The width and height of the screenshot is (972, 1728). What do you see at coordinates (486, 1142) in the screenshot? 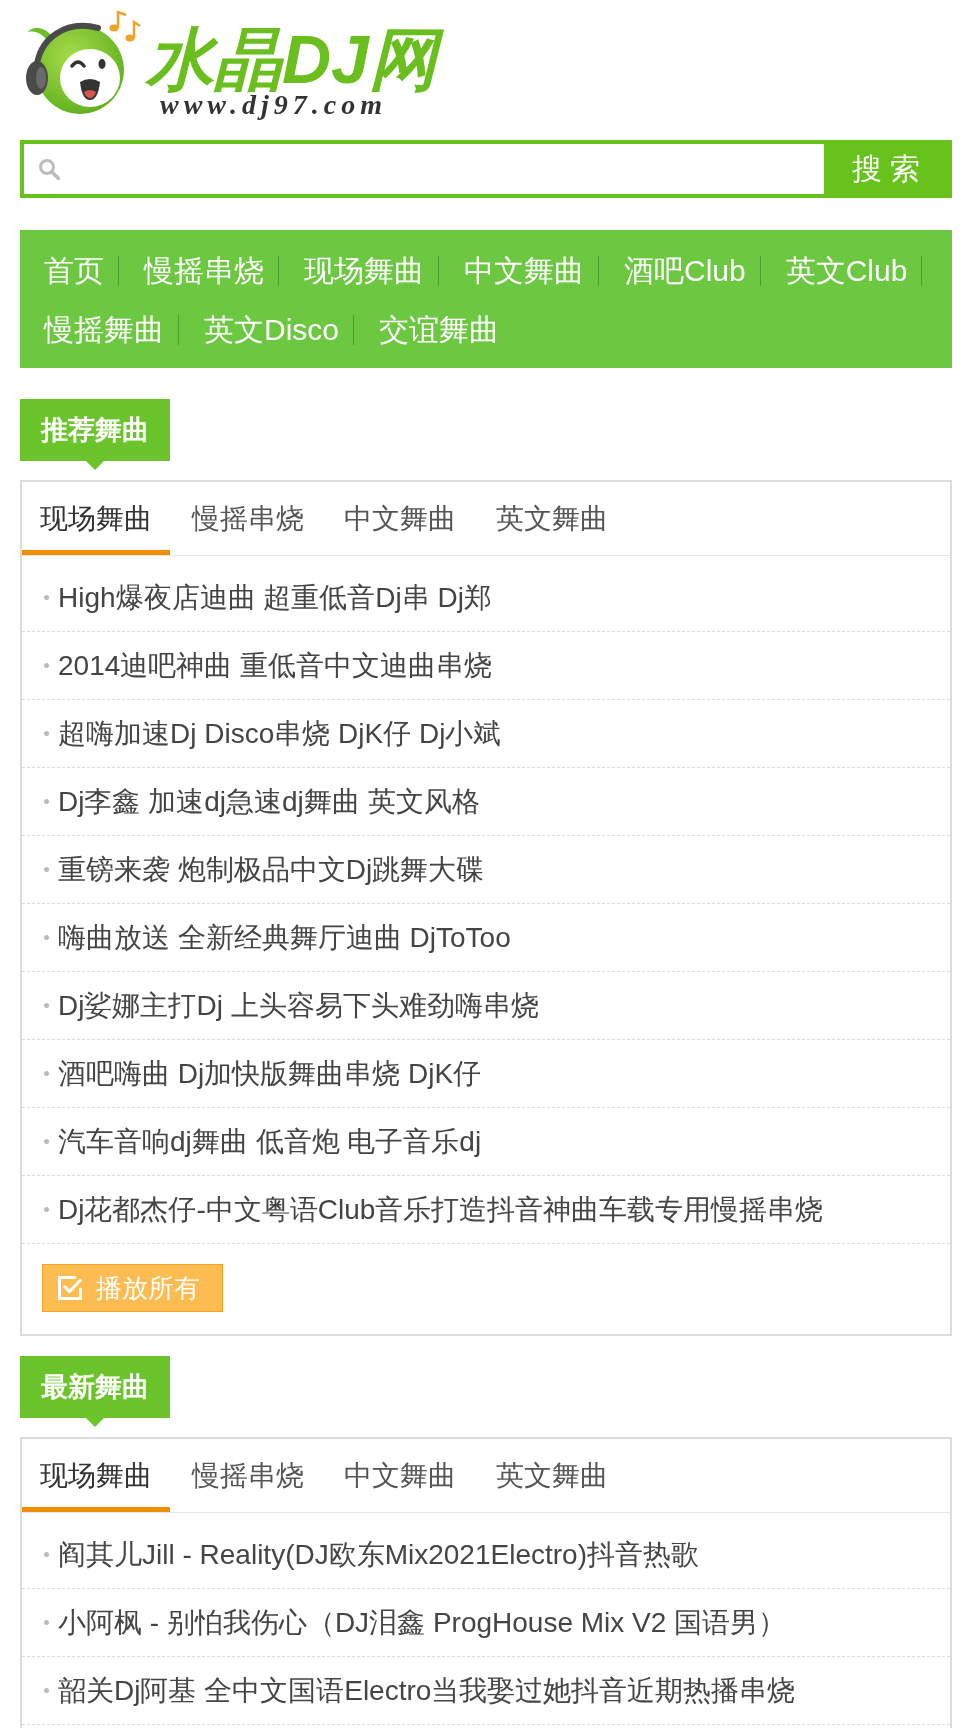
I see `song-link: 汽车音响dj舞曲 低音炮 电子音乐dj` at bounding box center [486, 1142].